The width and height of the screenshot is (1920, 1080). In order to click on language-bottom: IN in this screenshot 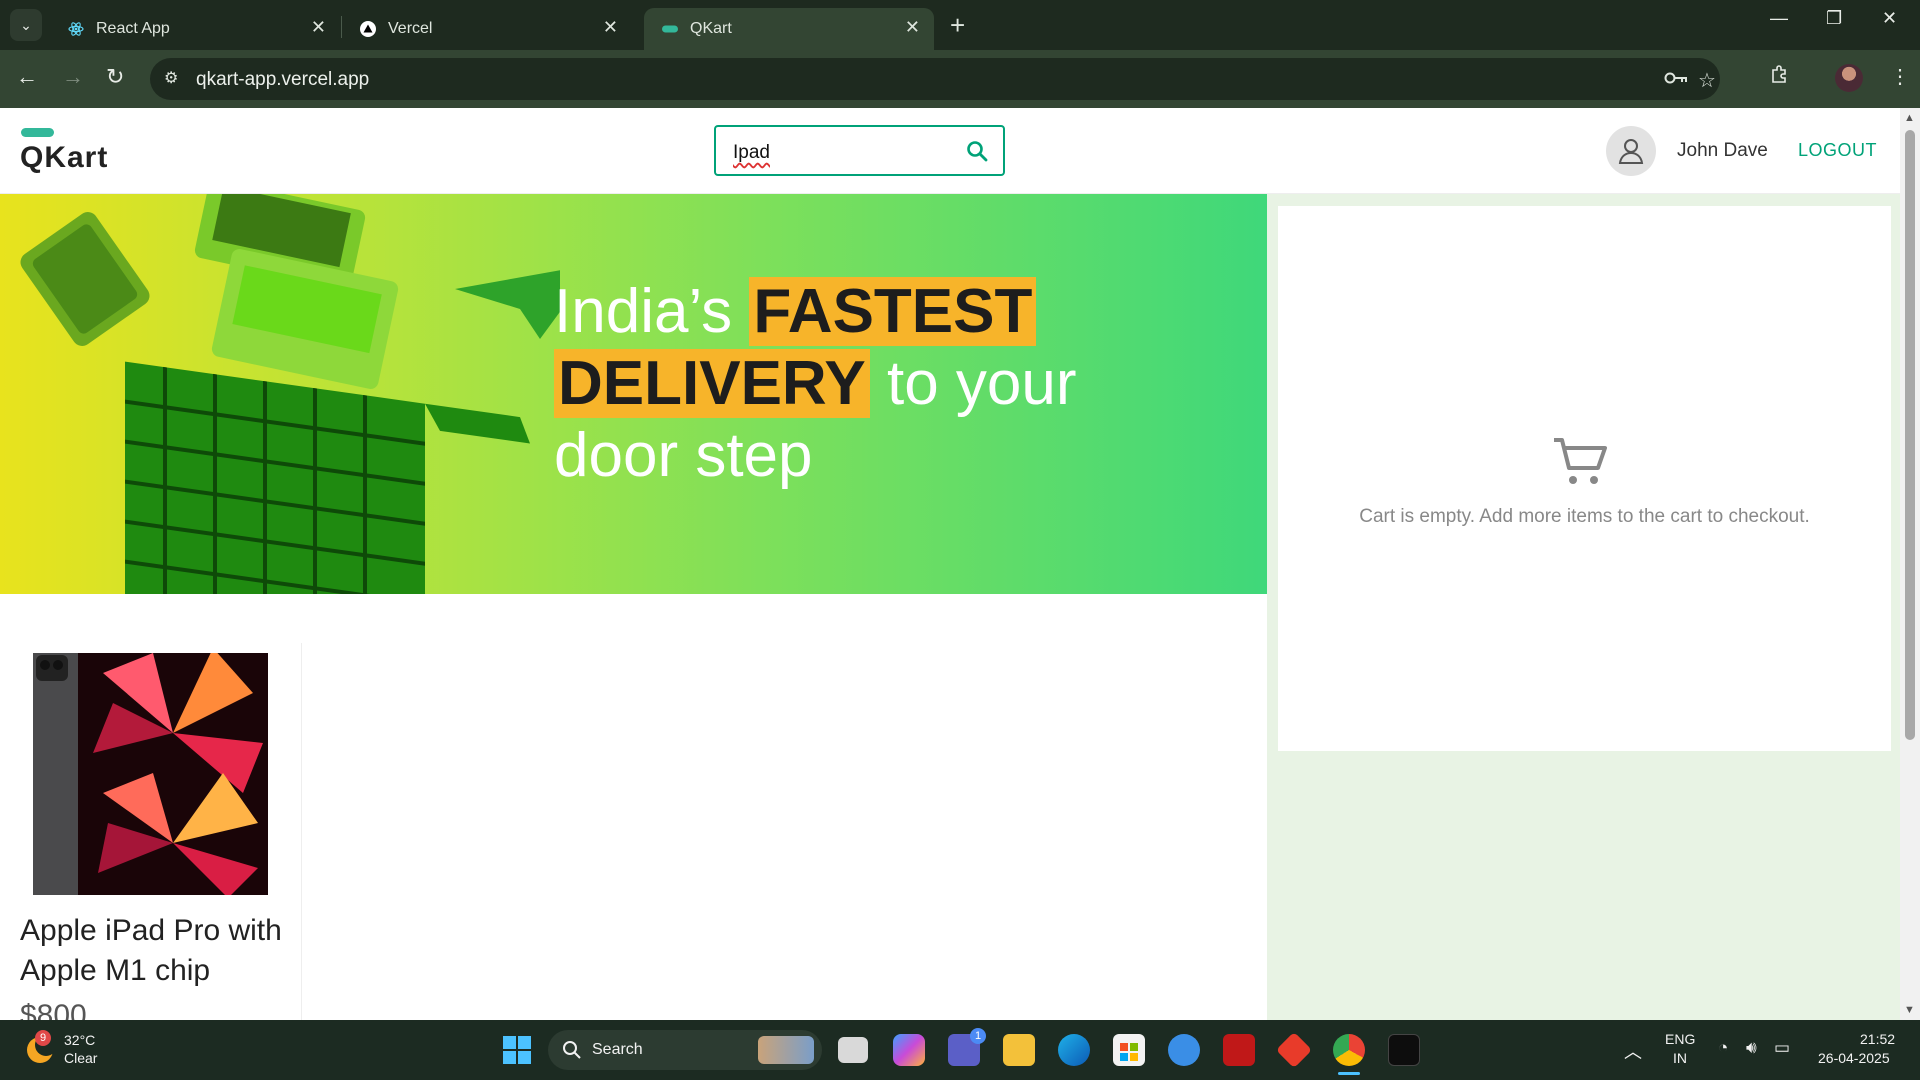, I will do `click(1680, 1058)`.